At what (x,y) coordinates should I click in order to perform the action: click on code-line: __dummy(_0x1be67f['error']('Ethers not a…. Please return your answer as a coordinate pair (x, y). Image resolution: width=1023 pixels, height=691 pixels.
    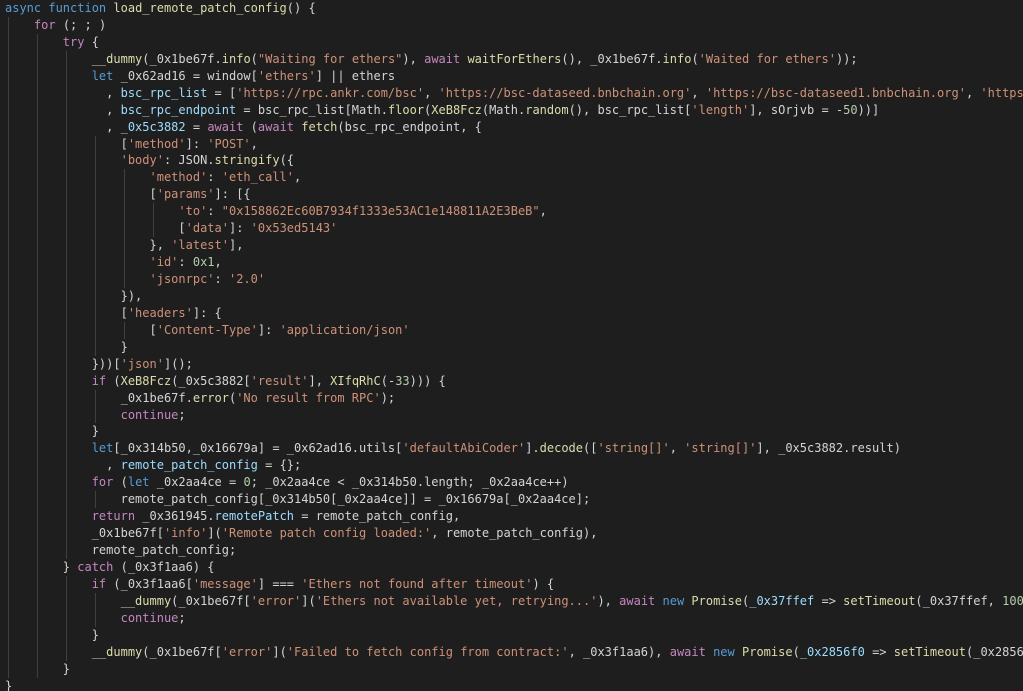
    Looking at the image, I should click on (511, 601).